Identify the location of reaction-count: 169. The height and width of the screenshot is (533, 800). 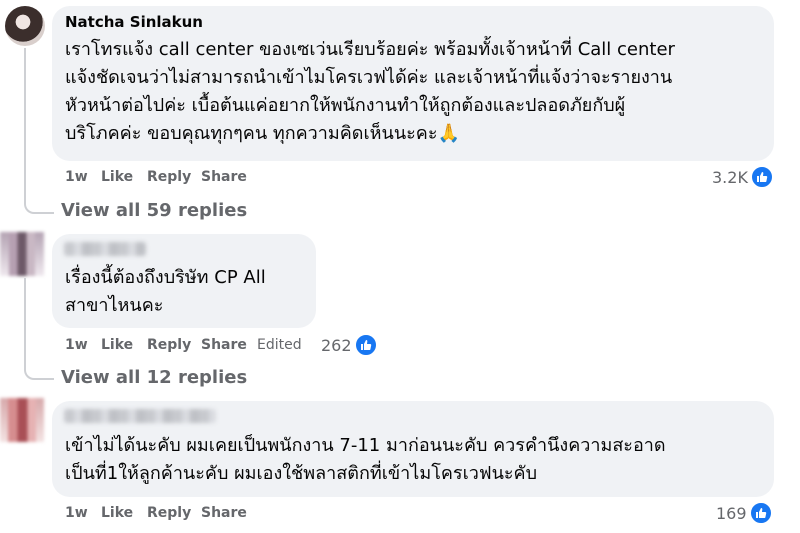
(744, 513).